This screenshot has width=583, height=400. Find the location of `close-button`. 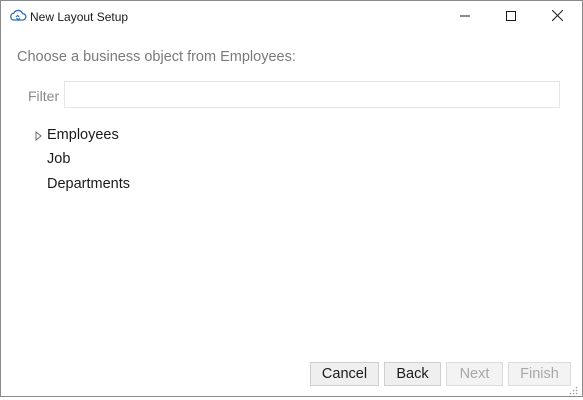

close-button is located at coordinates (557, 17).